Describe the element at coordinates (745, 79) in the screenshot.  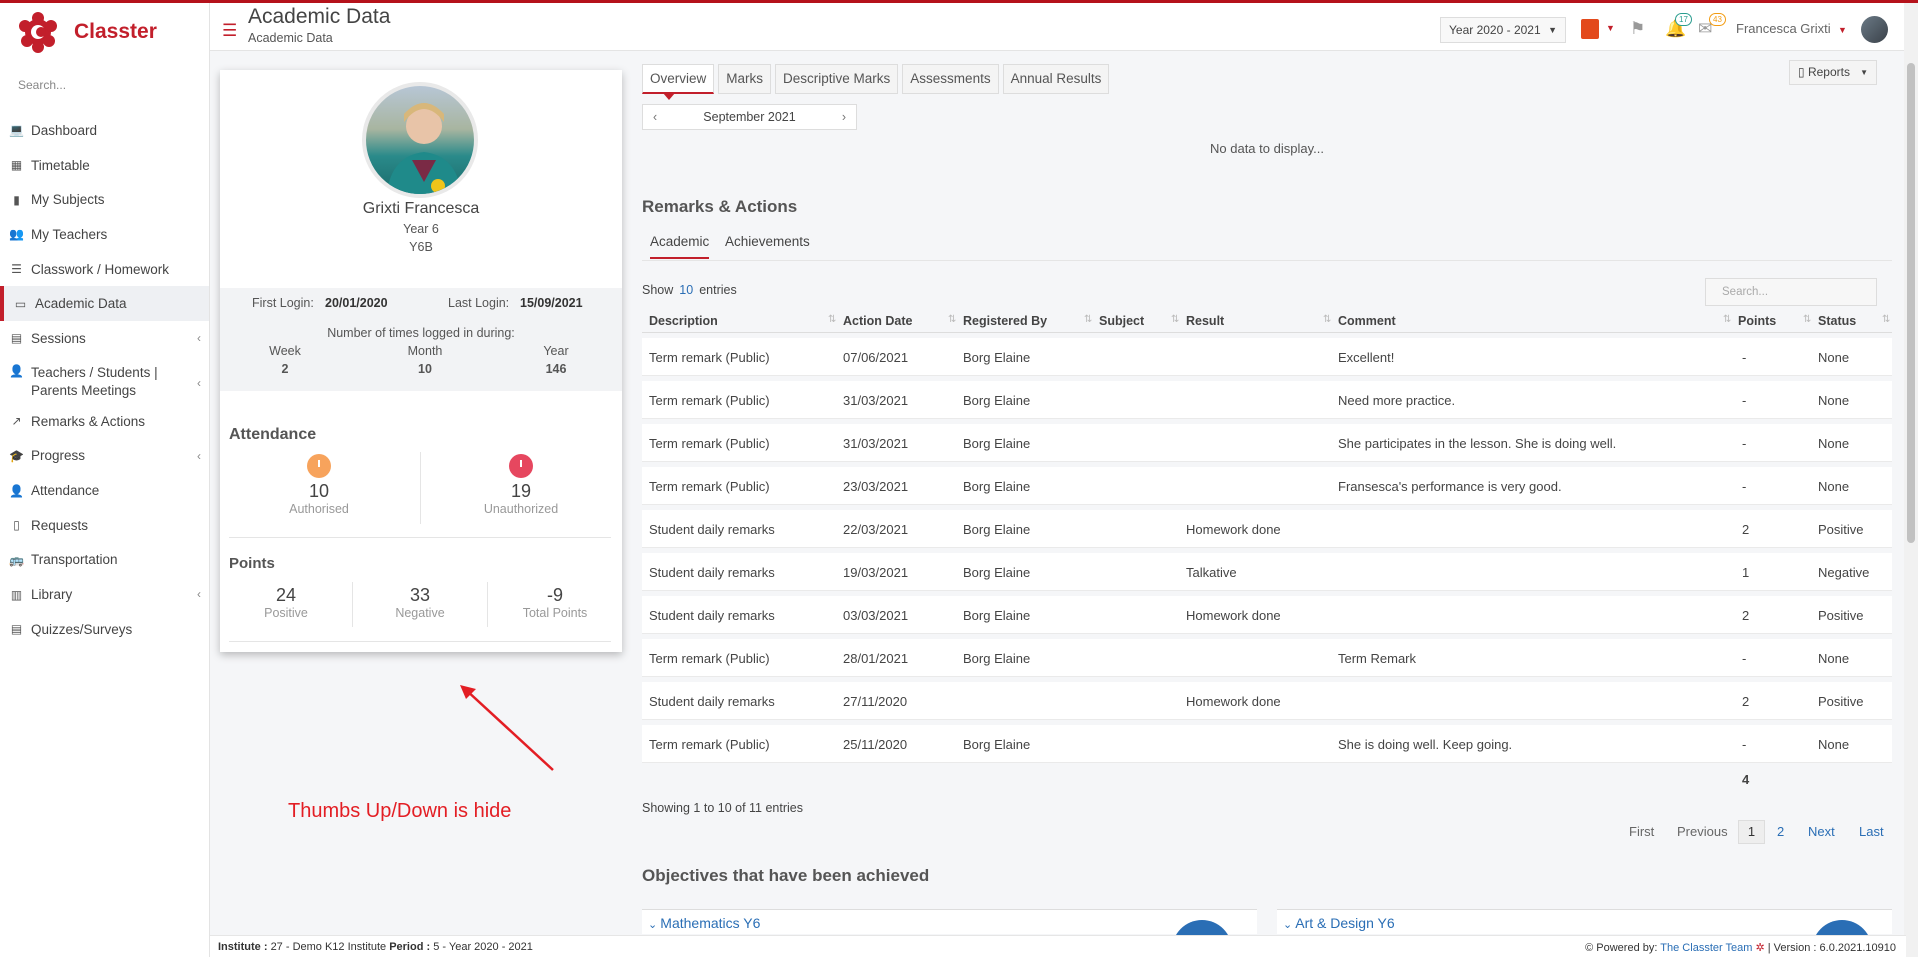
I see `tab-marks: Marks` at that location.